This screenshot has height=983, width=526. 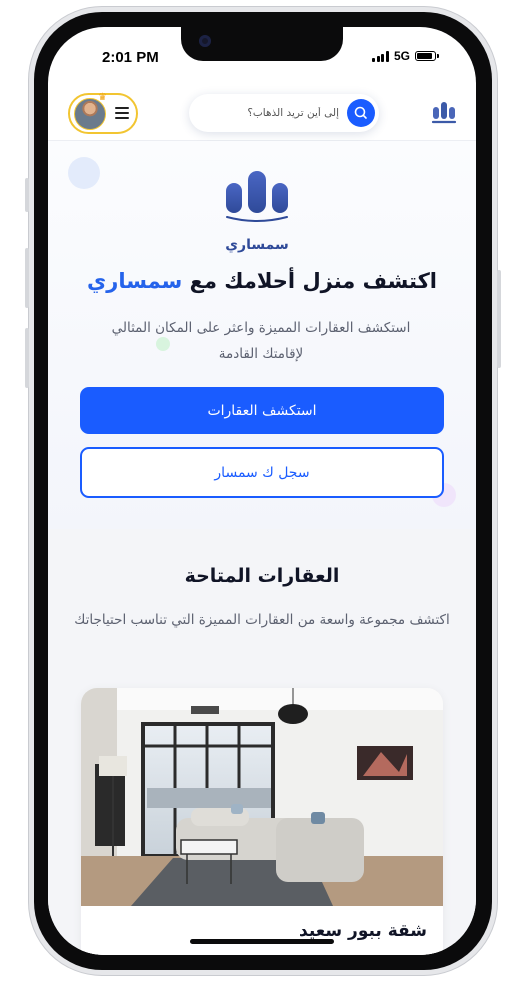 What do you see at coordinates (270, 113) in the screenshot?
I see `search-input` at bounding box center [270, 113].